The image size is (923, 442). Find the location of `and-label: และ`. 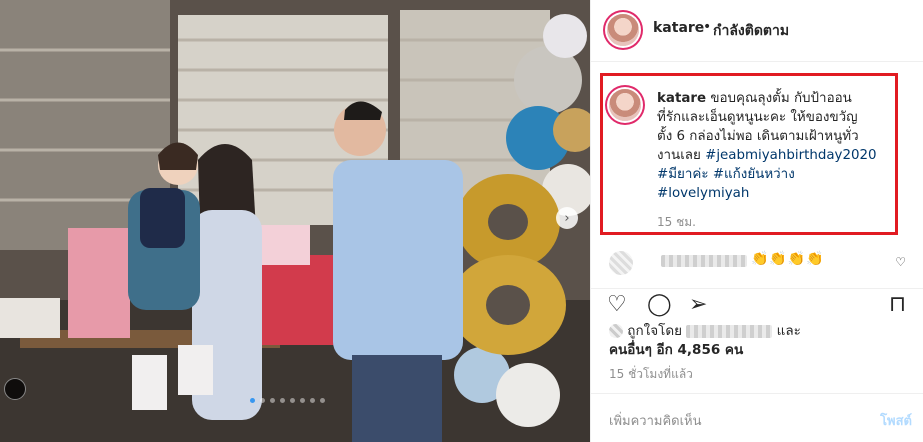

and-label: และ is located at coordinates (788, 331).